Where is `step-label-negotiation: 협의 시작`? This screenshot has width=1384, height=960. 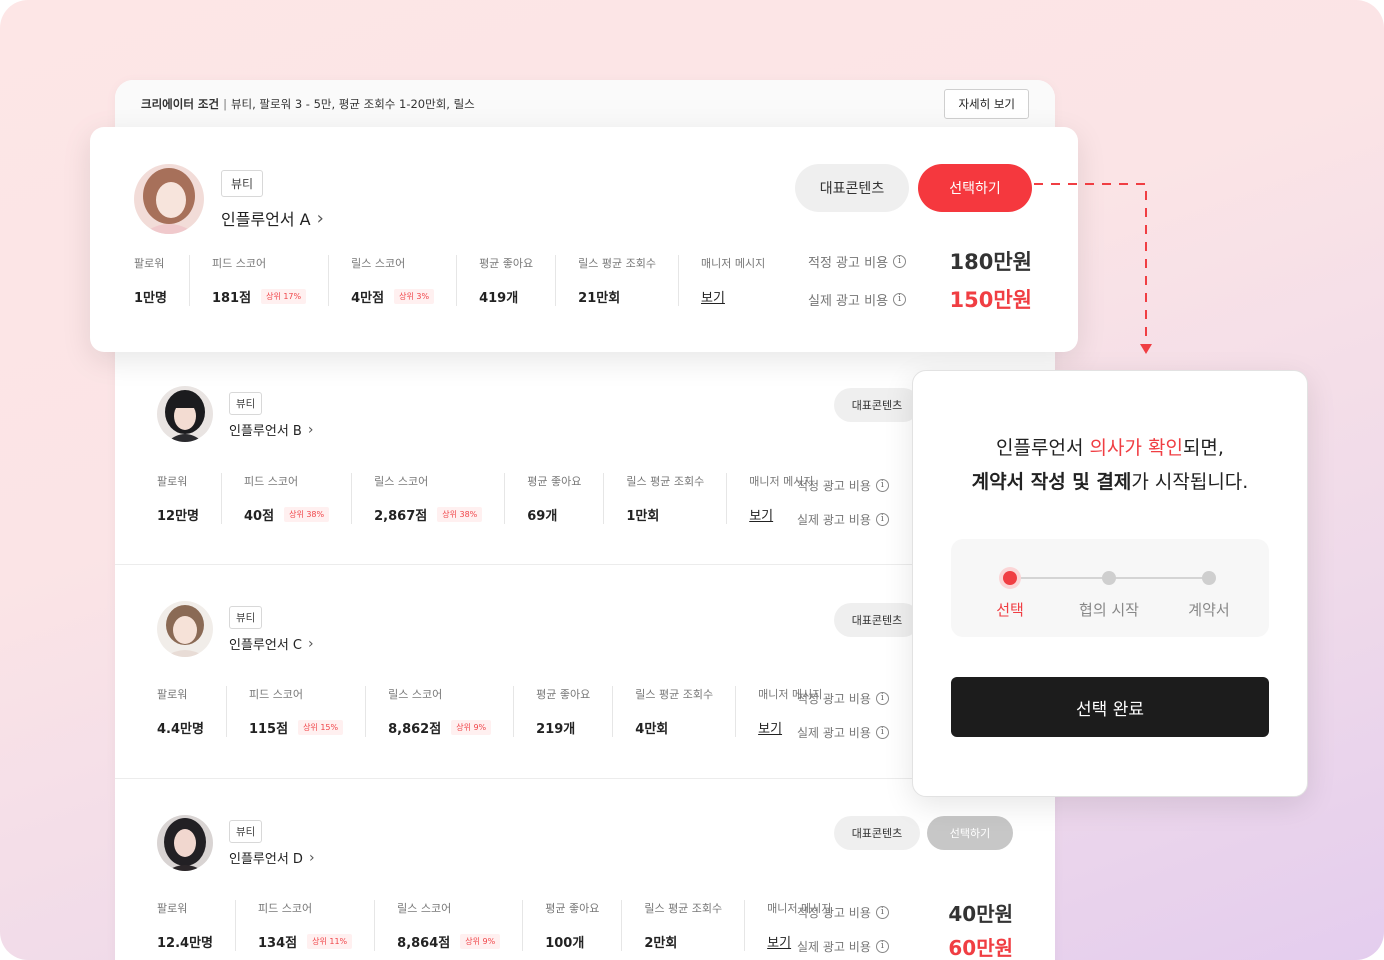
step-label-negotiation: 협의 시작 is located at coordinates (1109, 610).